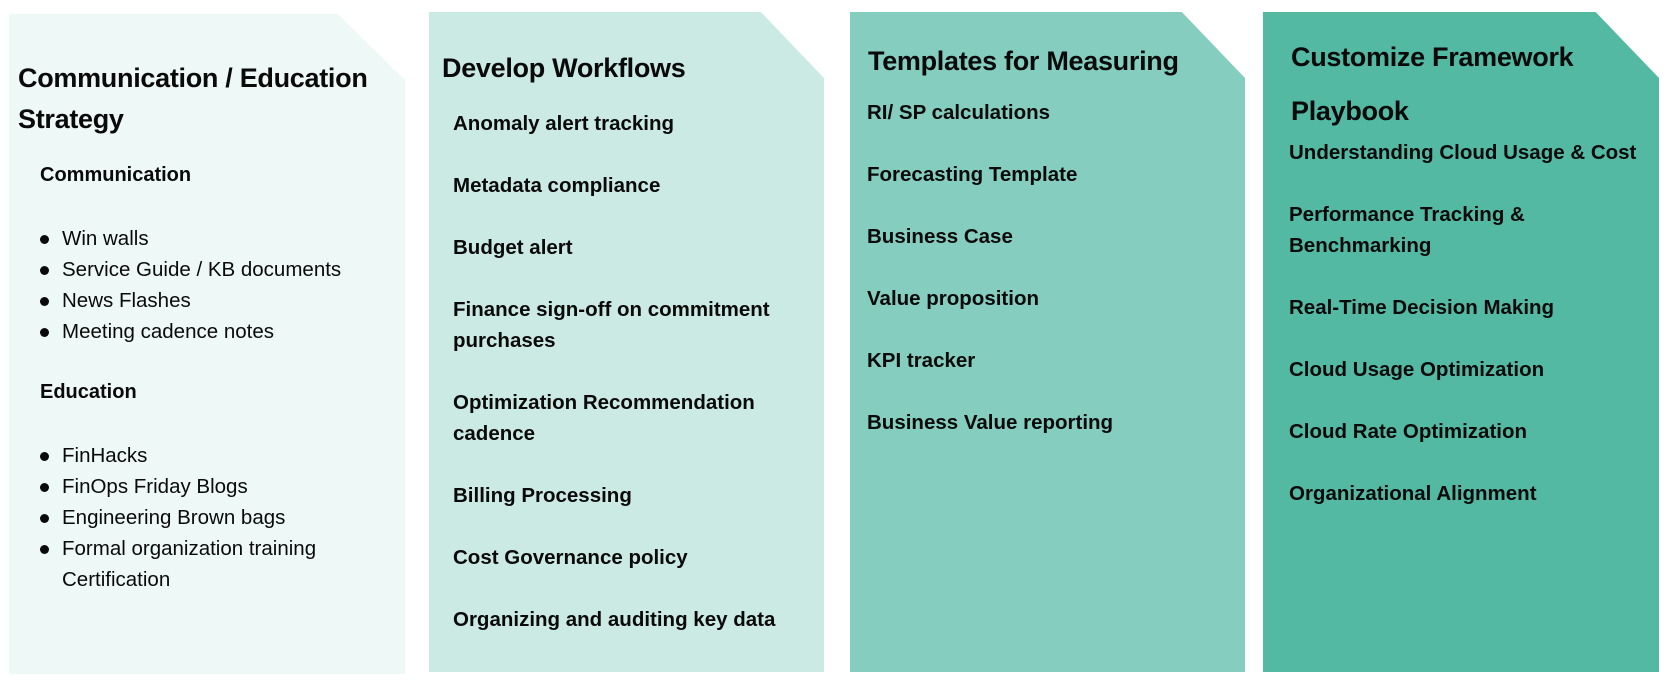  I want to click on list-item: News Flashes, so click(210, 300).